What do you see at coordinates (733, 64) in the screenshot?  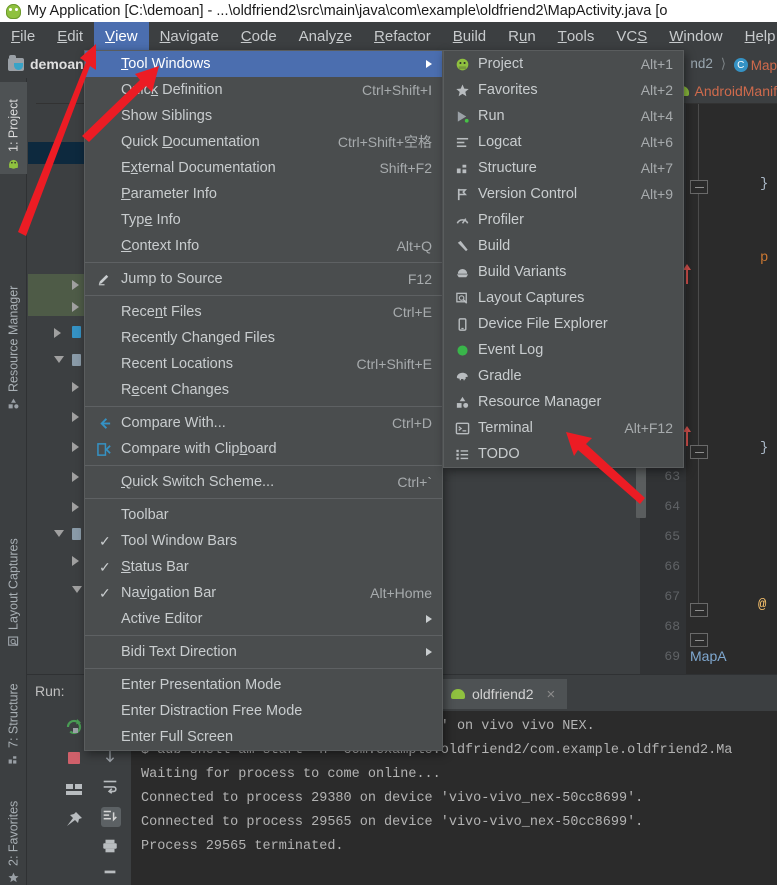 I see `breadcrumb: nd2 ⟩ C Map` at bounding box center [733, 64].